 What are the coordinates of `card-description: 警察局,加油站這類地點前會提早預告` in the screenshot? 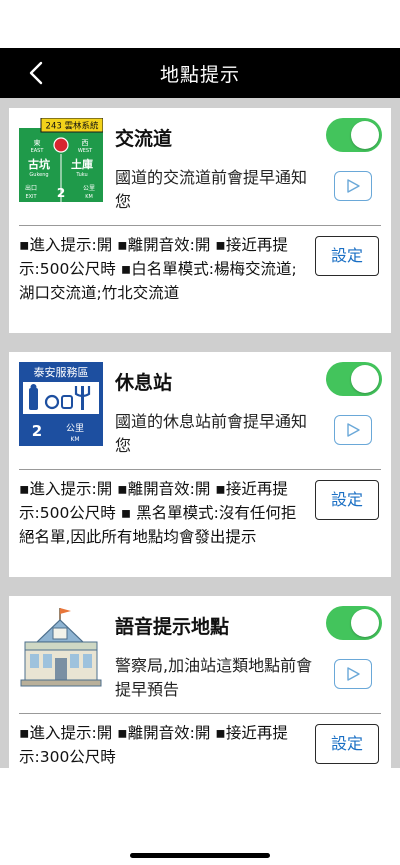 It's located at (214, 677).